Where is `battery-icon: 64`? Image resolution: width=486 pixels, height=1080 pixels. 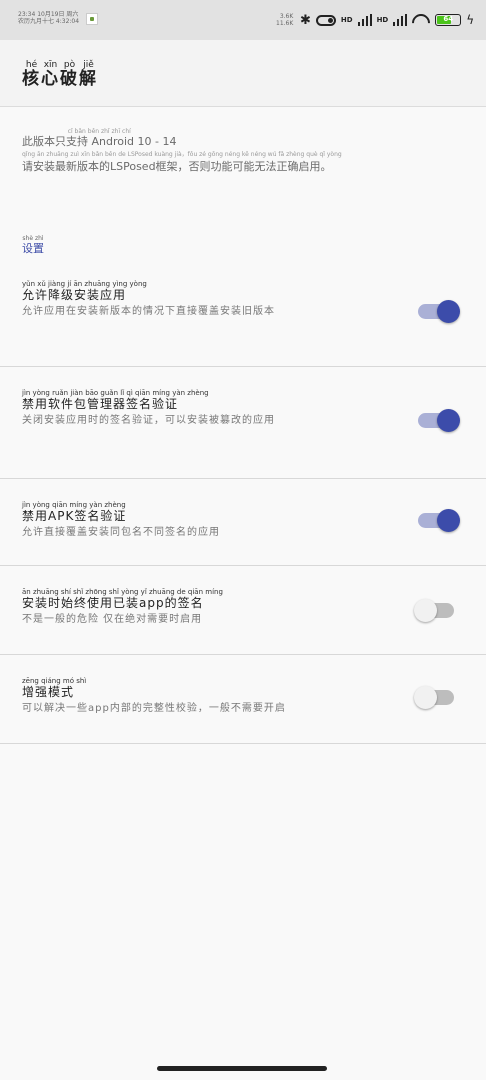
battery-icon: 64 is located at coordinates (448, 20).